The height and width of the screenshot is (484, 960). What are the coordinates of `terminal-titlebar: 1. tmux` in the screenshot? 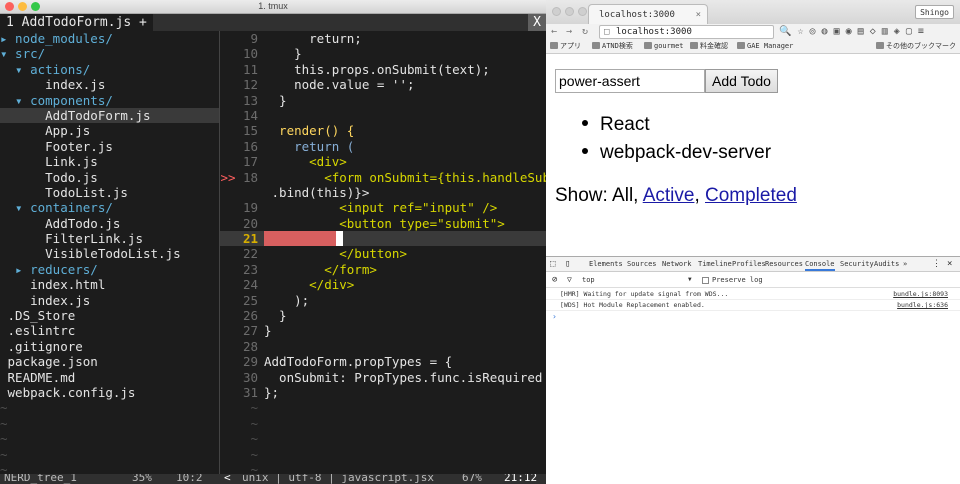 It's located at (273, 7).